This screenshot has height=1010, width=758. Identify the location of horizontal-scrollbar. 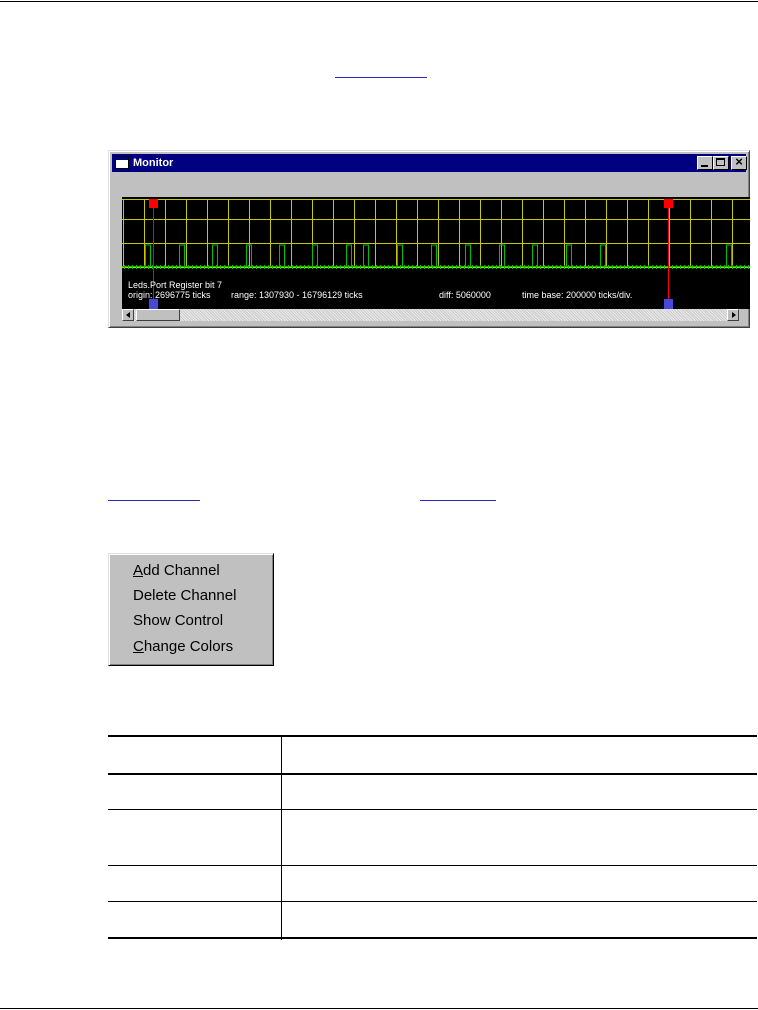
(430, 315).